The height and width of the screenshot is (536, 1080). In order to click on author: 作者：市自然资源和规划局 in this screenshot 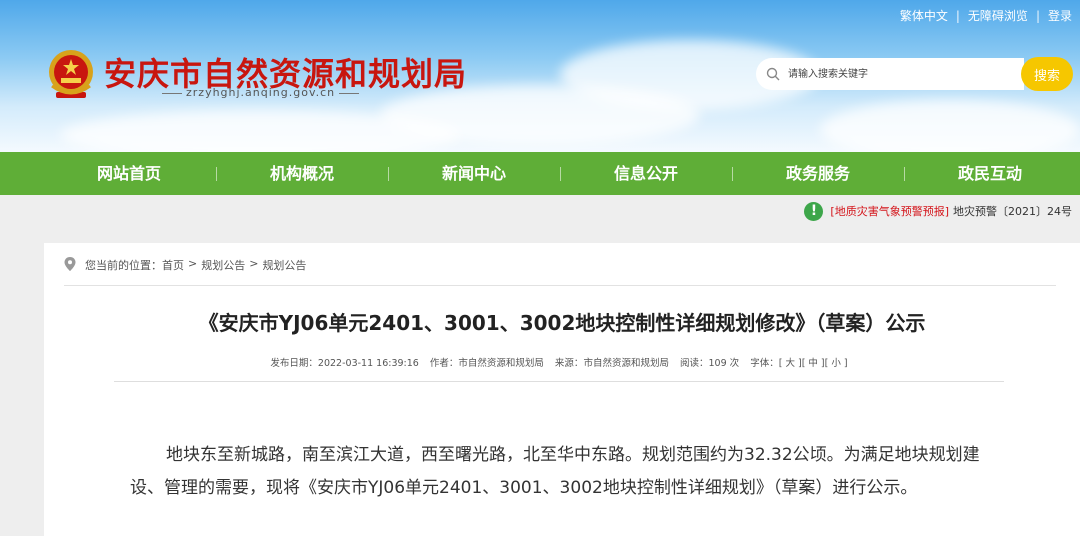, I will do `click(487, 363)`.